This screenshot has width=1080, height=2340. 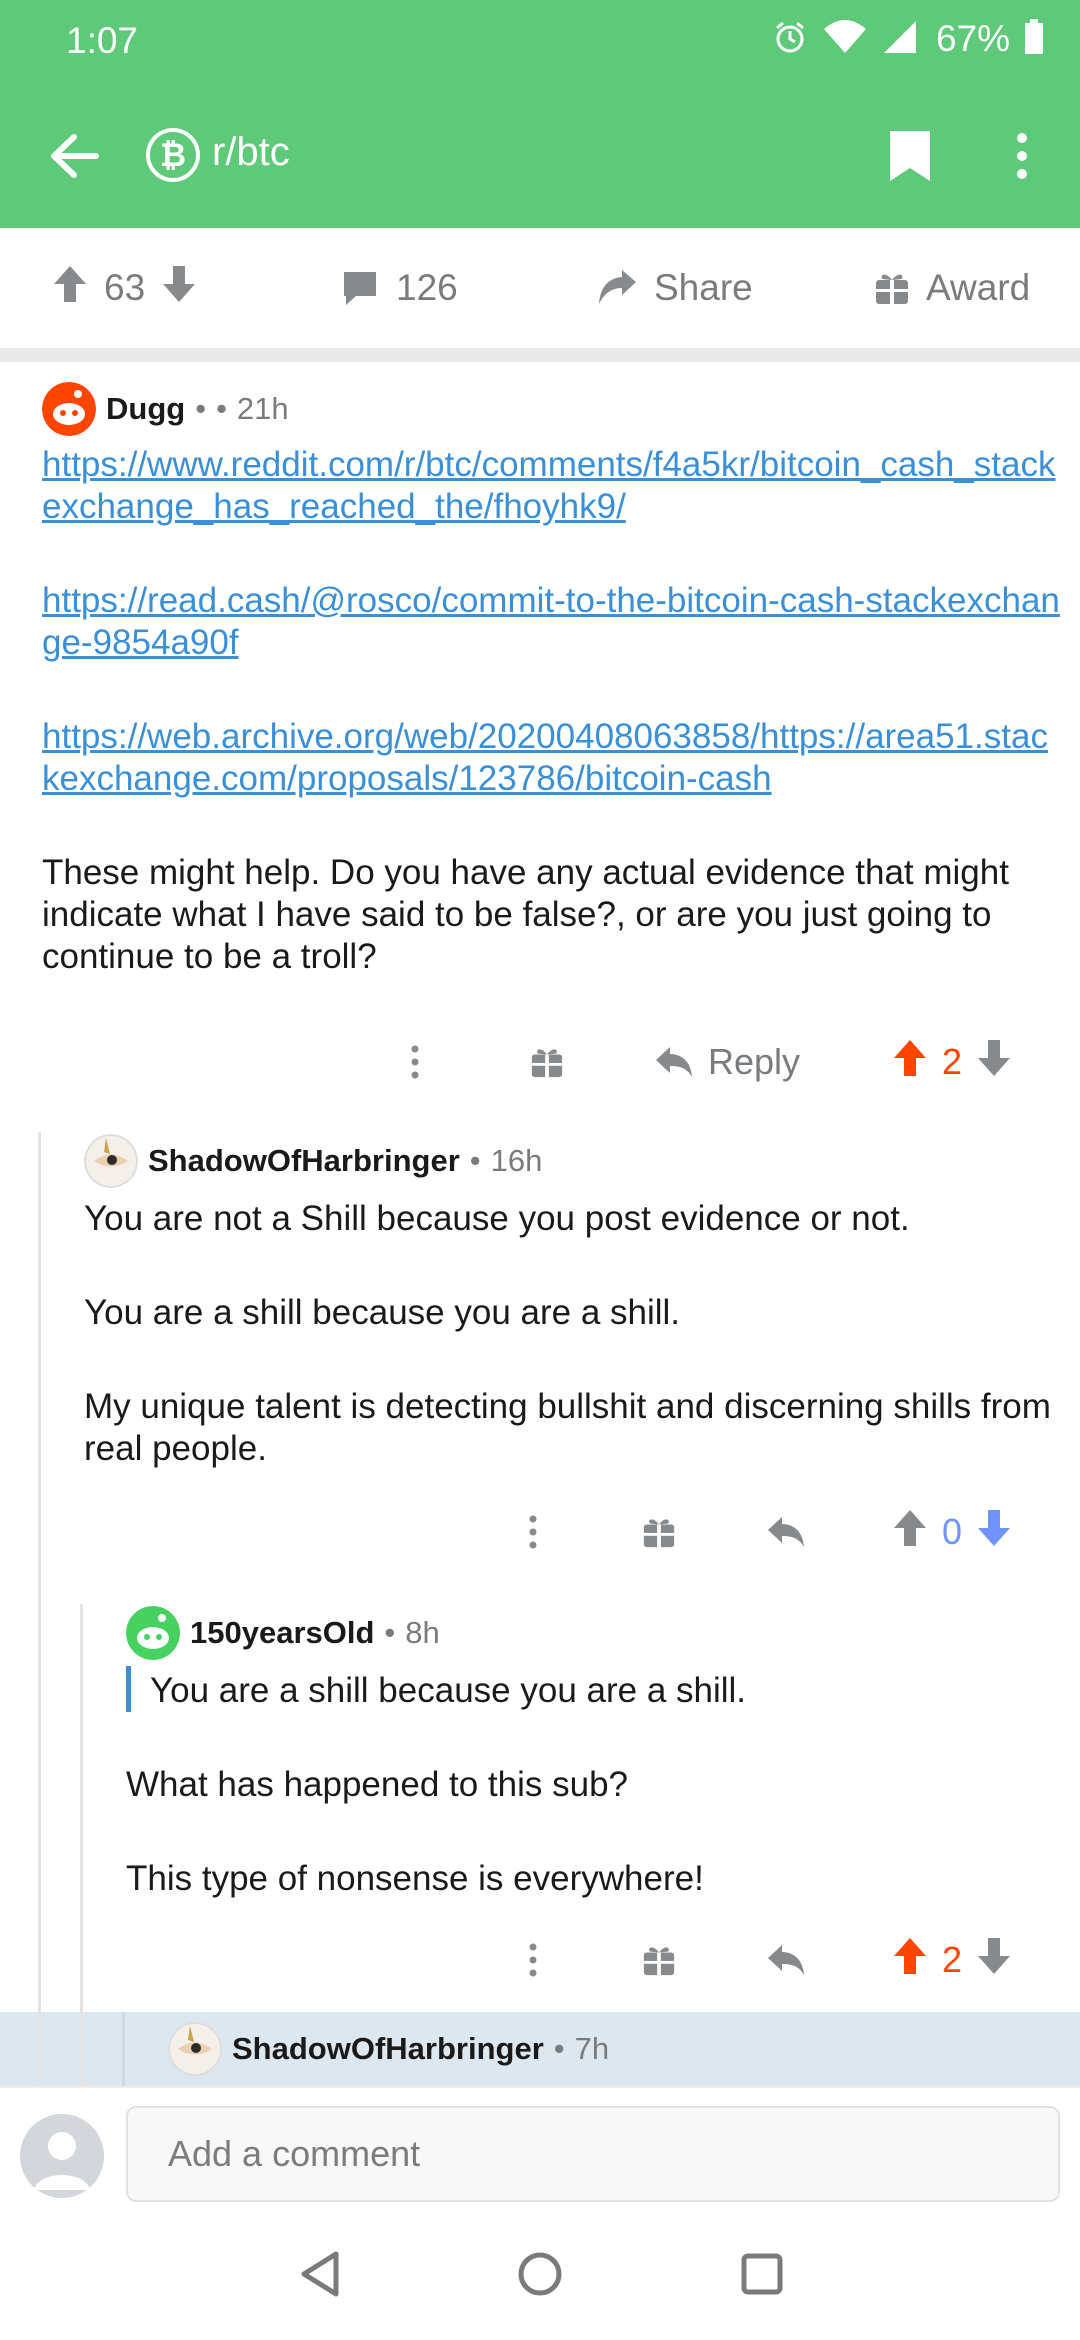 What do you see at coordinates (845, 39) in the screenshot?
I see `wifi-icon` at bounding box center [845, 39].